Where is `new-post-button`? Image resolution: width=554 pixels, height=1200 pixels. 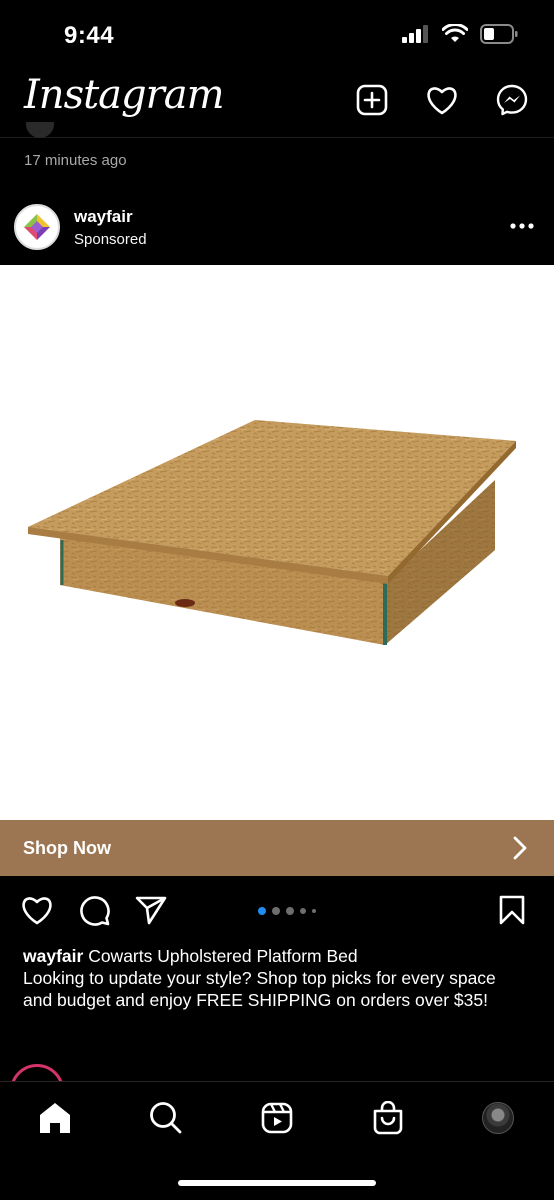
new-post-button is located at coordinates (372, 100).